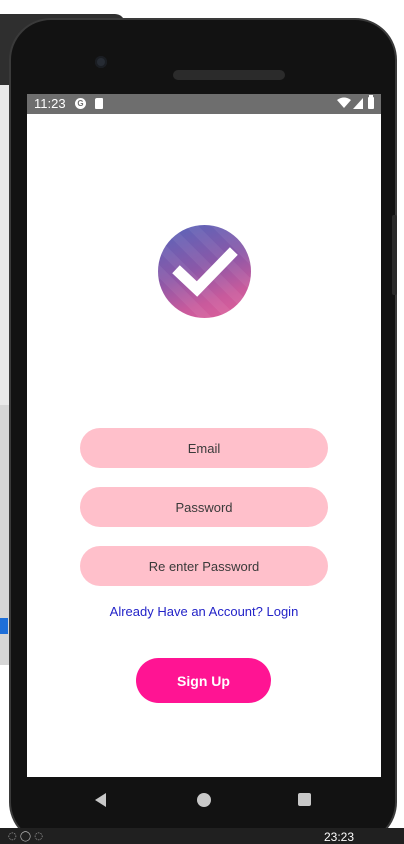 This screenshot has height=844, width=404. Describe the element at coordinates (80, 103) in the screenshot. I see `notification-g-icon: G` at that location.